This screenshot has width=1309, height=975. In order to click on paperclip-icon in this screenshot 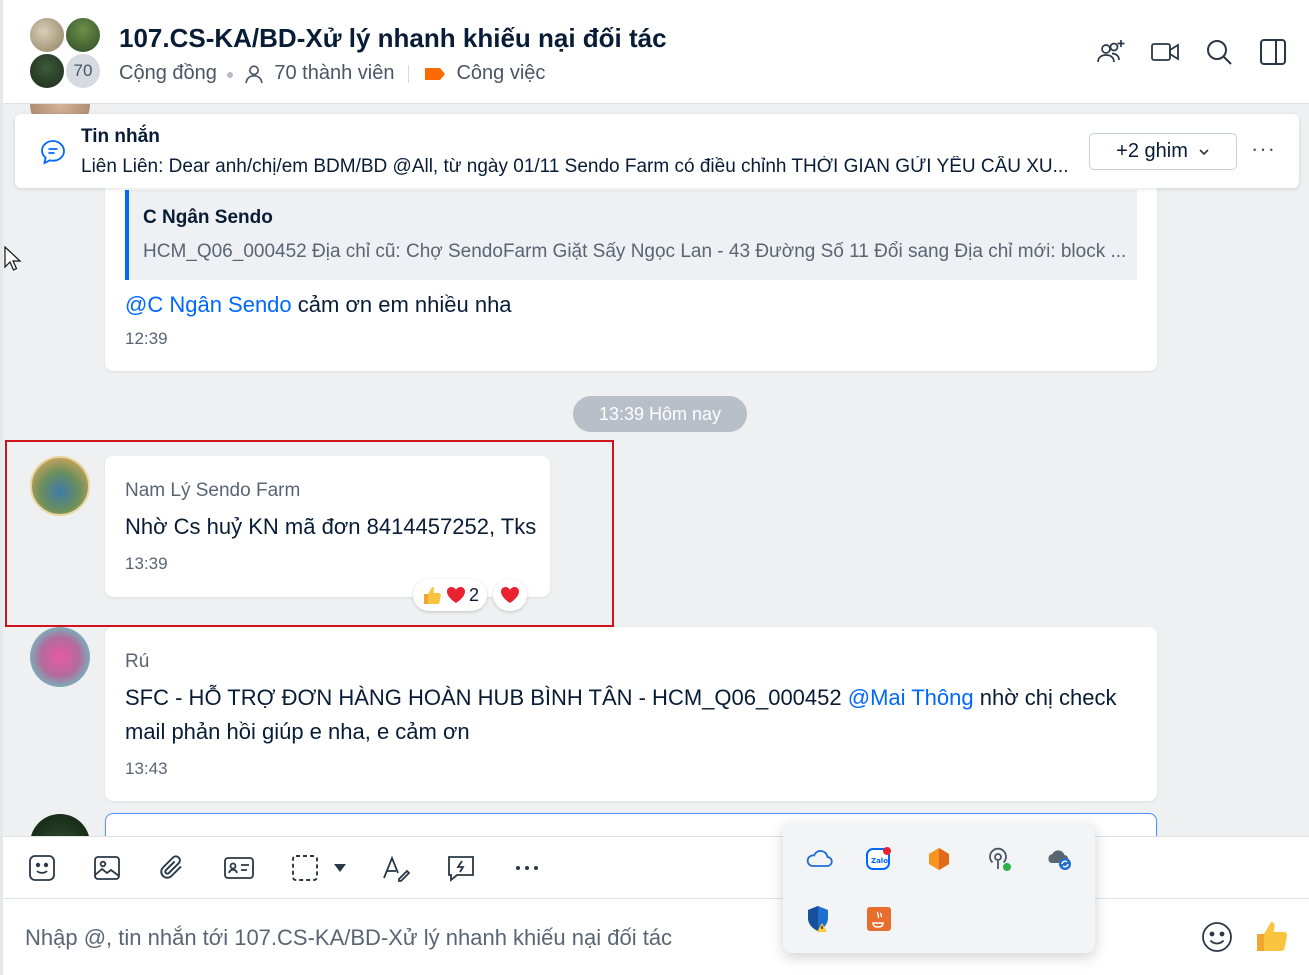, I will do `click(171, 867)`.